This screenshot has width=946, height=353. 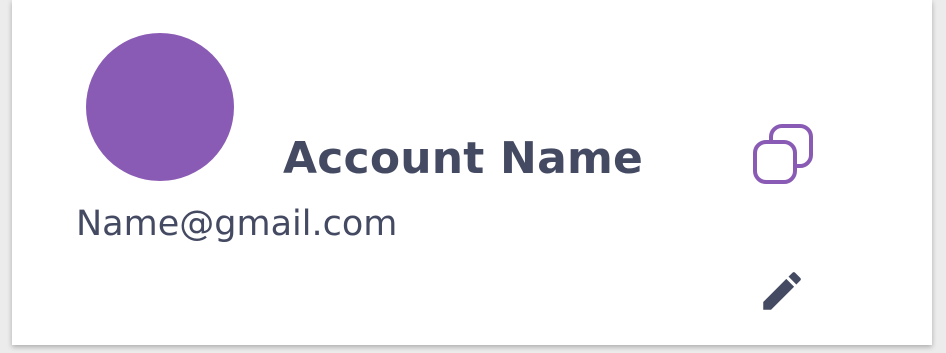 What do you see at coordinates (237, 224) in the screenshot?
I see `account-email: Name@gmail.com` at bounding box center [237, 224].